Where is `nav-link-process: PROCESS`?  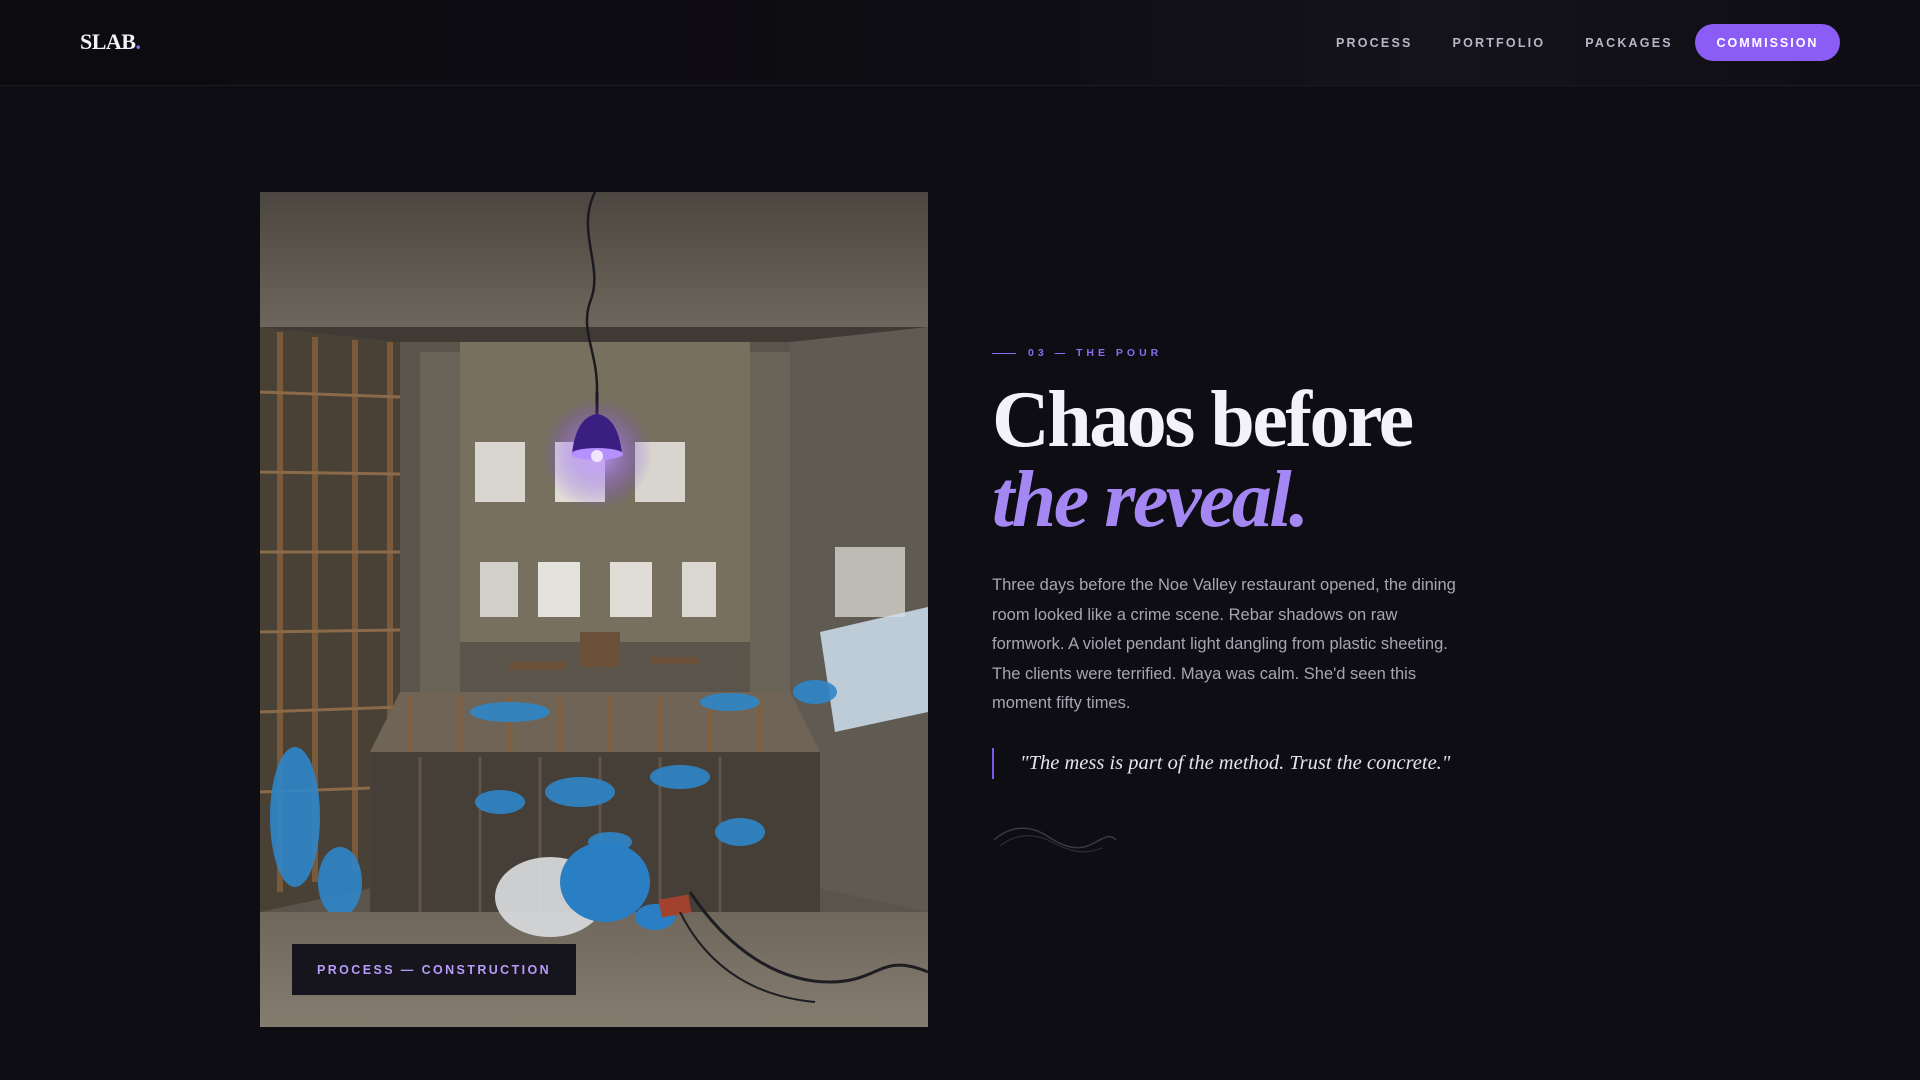 nav-link-process: PROCESS is located at coordinates (1374, 43).